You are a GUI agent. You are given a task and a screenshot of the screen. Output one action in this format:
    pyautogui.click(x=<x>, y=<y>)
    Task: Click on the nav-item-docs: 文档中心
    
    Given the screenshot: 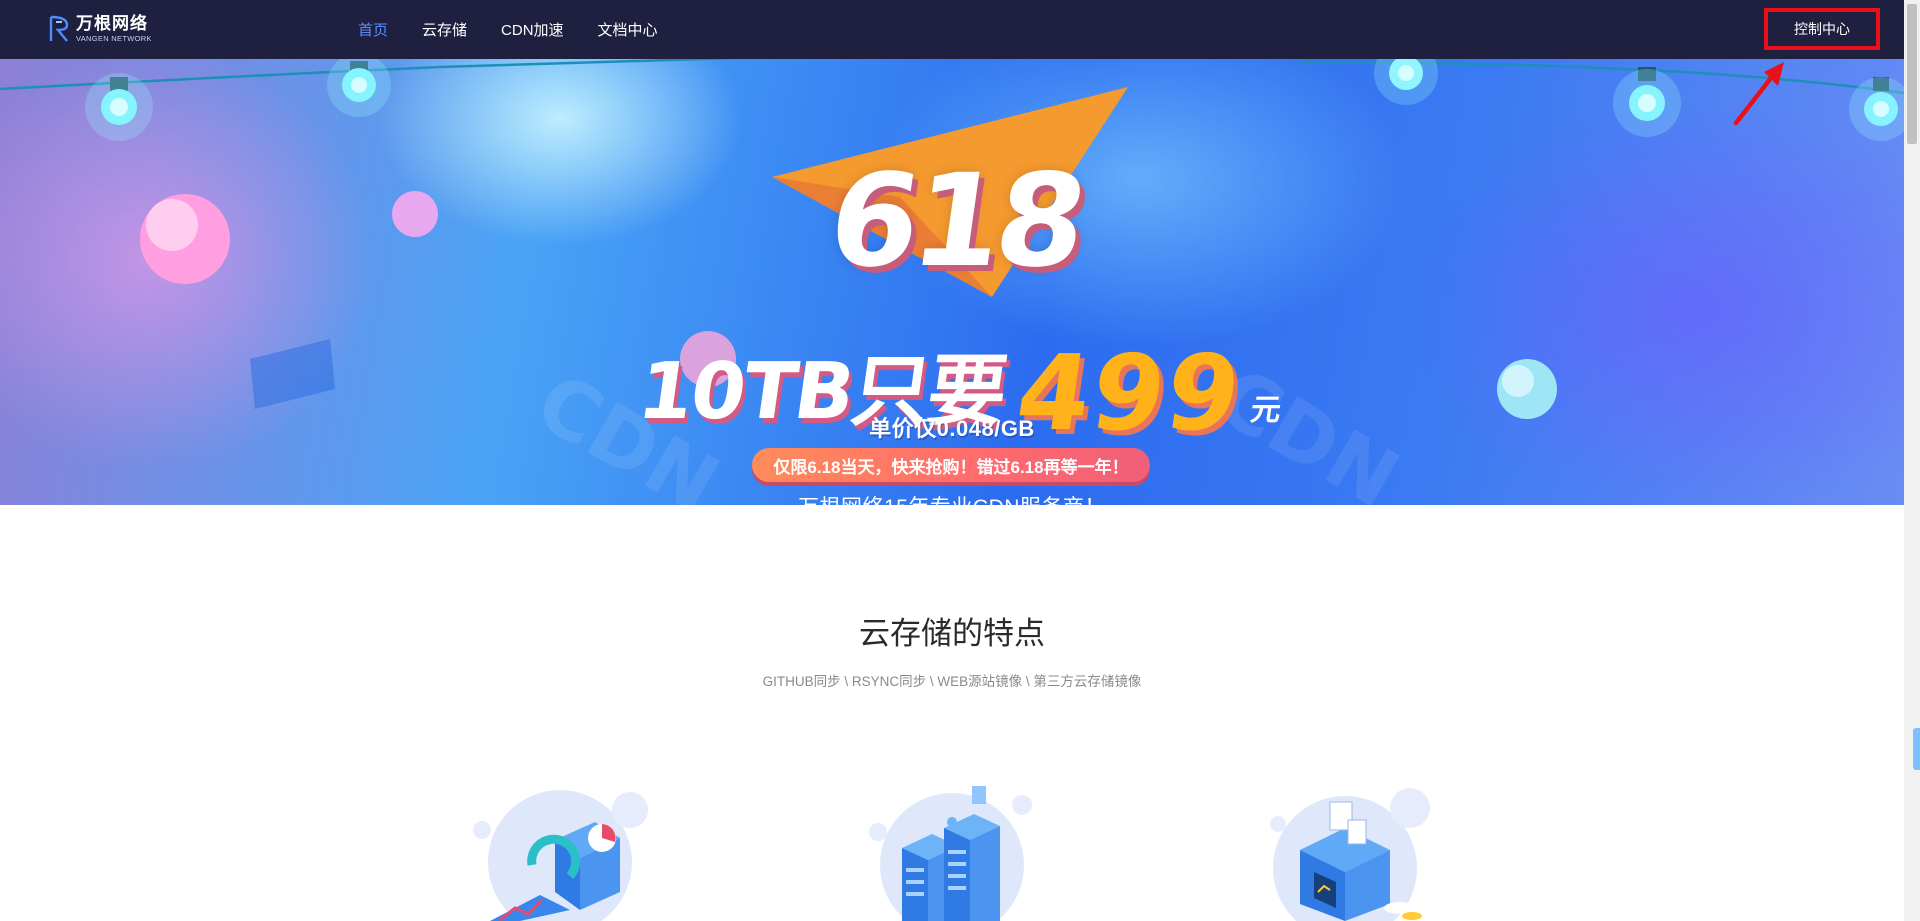 What is the action you would take?
    pyautogui.click(x=628, y=29)
    